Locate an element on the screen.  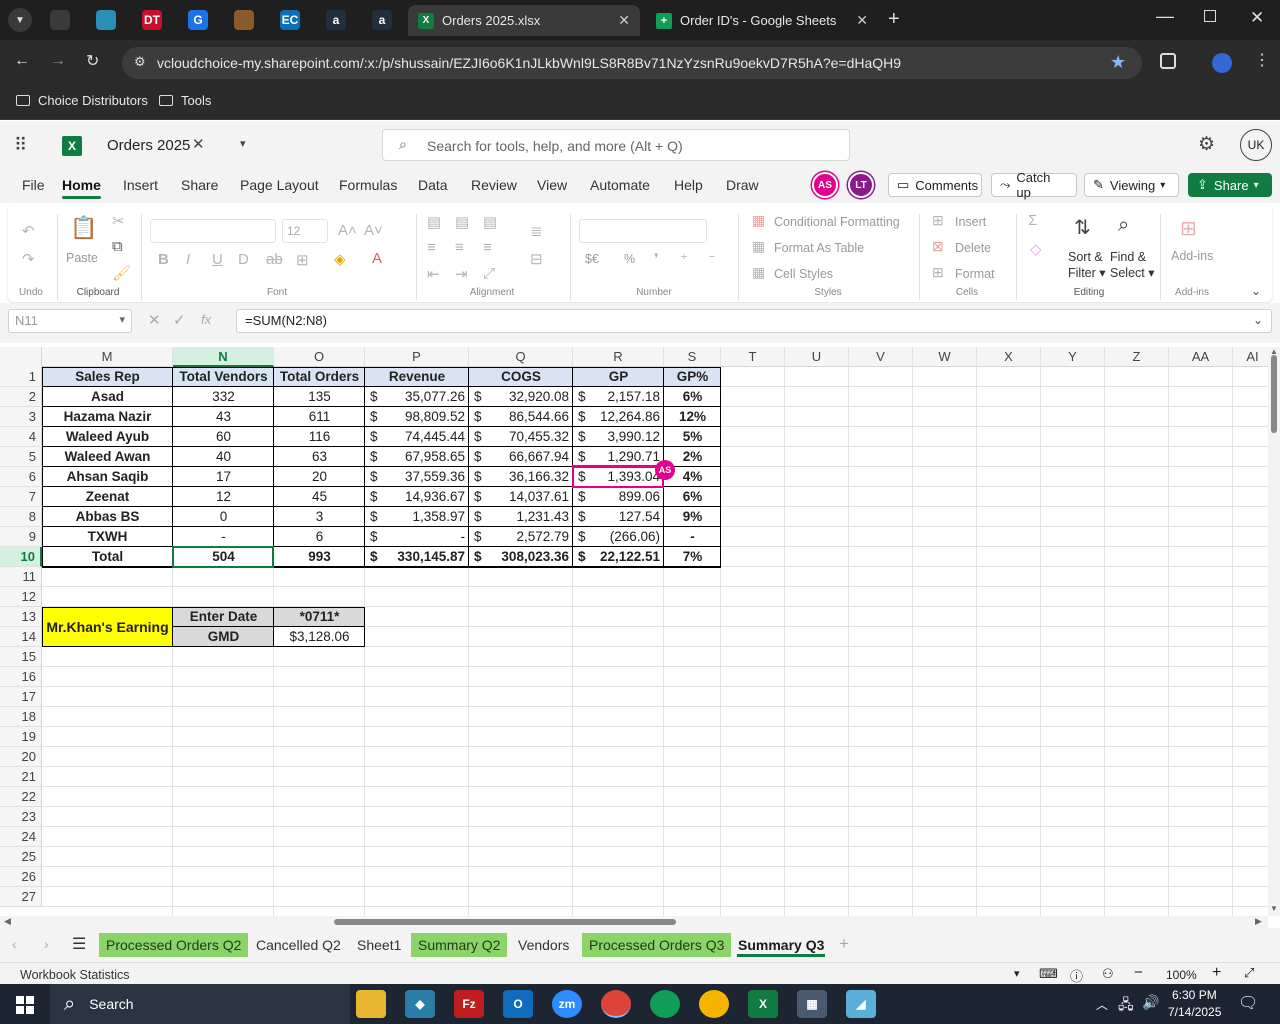
gp-cell: 127.54 is located at coordinates (618, 517).